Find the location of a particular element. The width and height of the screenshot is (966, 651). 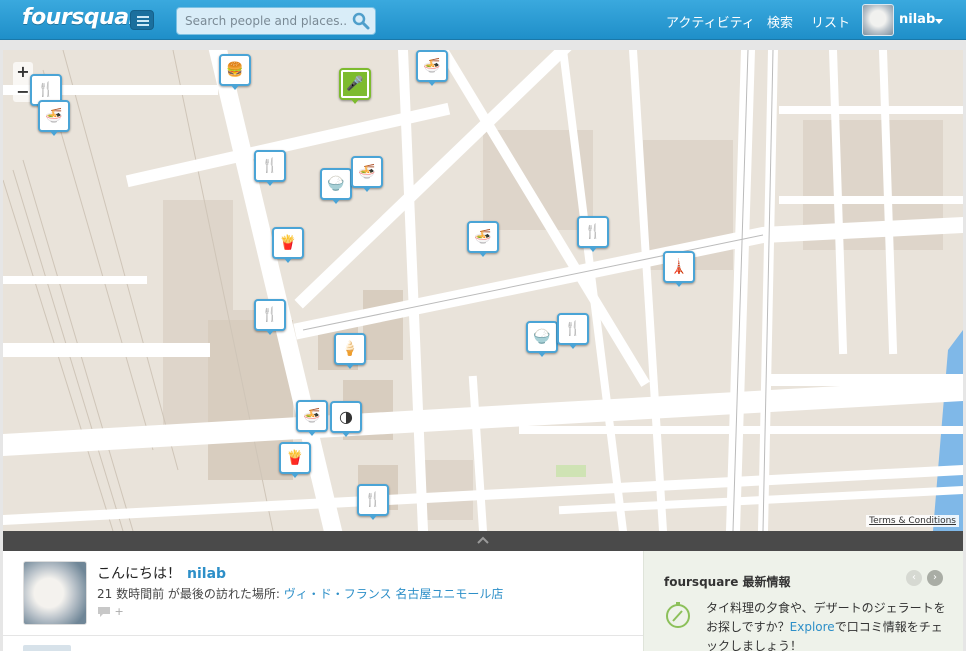

last-visit-venue-link: ヴィ・ド・フランス 名古屋ユニモール店 is located at coordinates (394, 594).